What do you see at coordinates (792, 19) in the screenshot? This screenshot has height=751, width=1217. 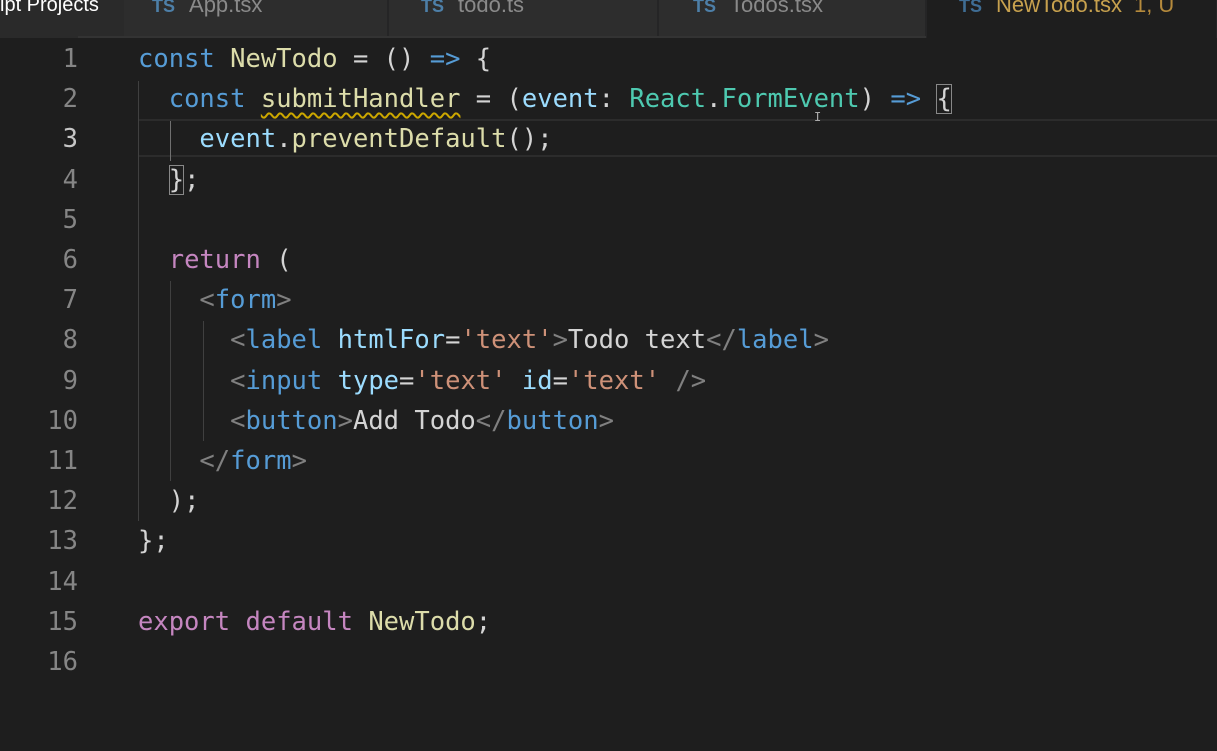 I see `tab-todos-tsx: TS Todos.tsx` at bounding box center [792, 19].